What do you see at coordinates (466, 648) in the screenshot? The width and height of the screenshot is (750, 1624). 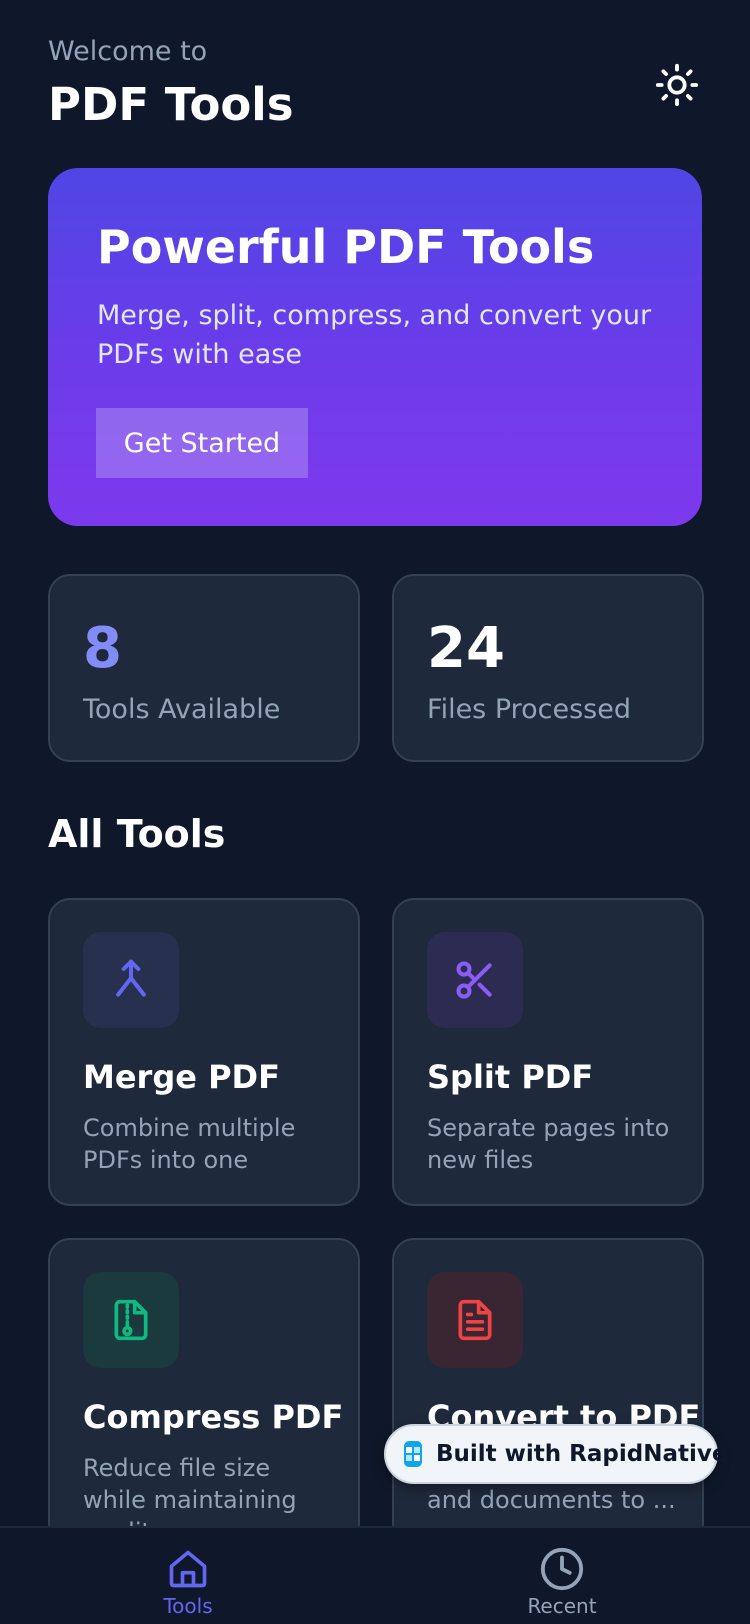 I see `stat-value: 24` at bounding box center [466, 648].